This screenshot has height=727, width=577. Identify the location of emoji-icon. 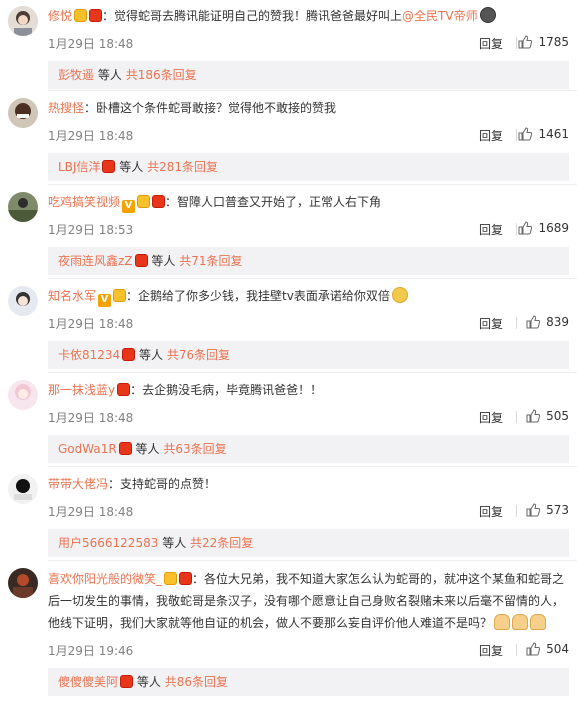
(487, 15).